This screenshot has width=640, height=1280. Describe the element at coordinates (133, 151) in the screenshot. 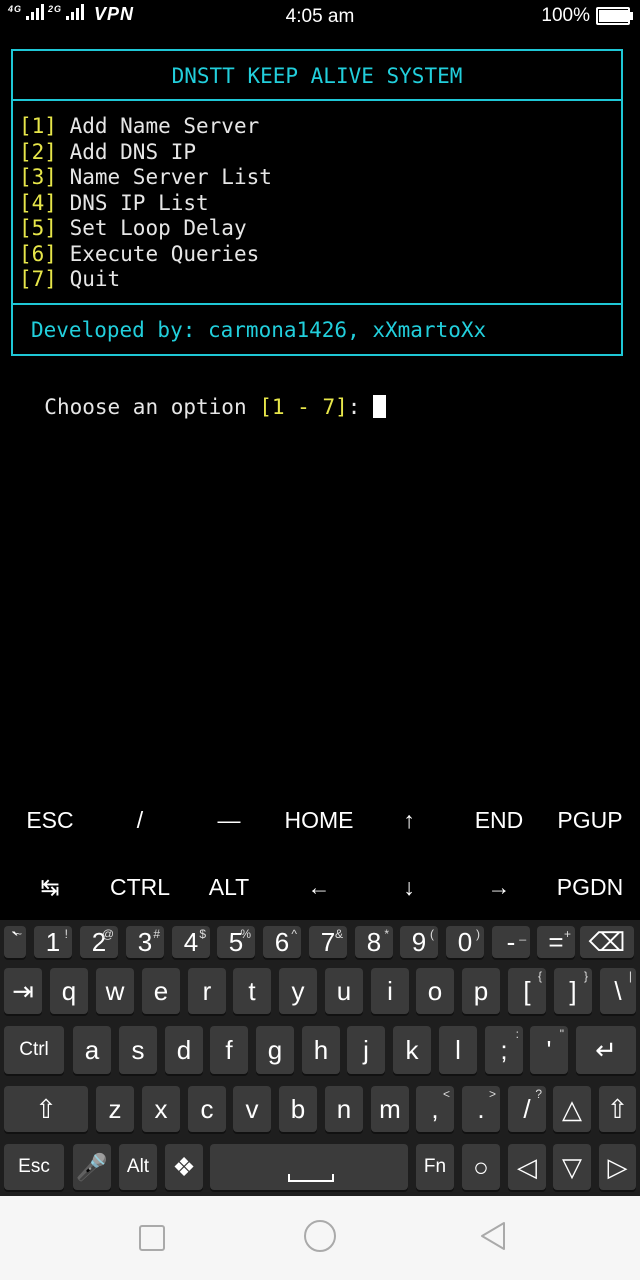

I see `menu-option-label: Add DNS IP` at that location.